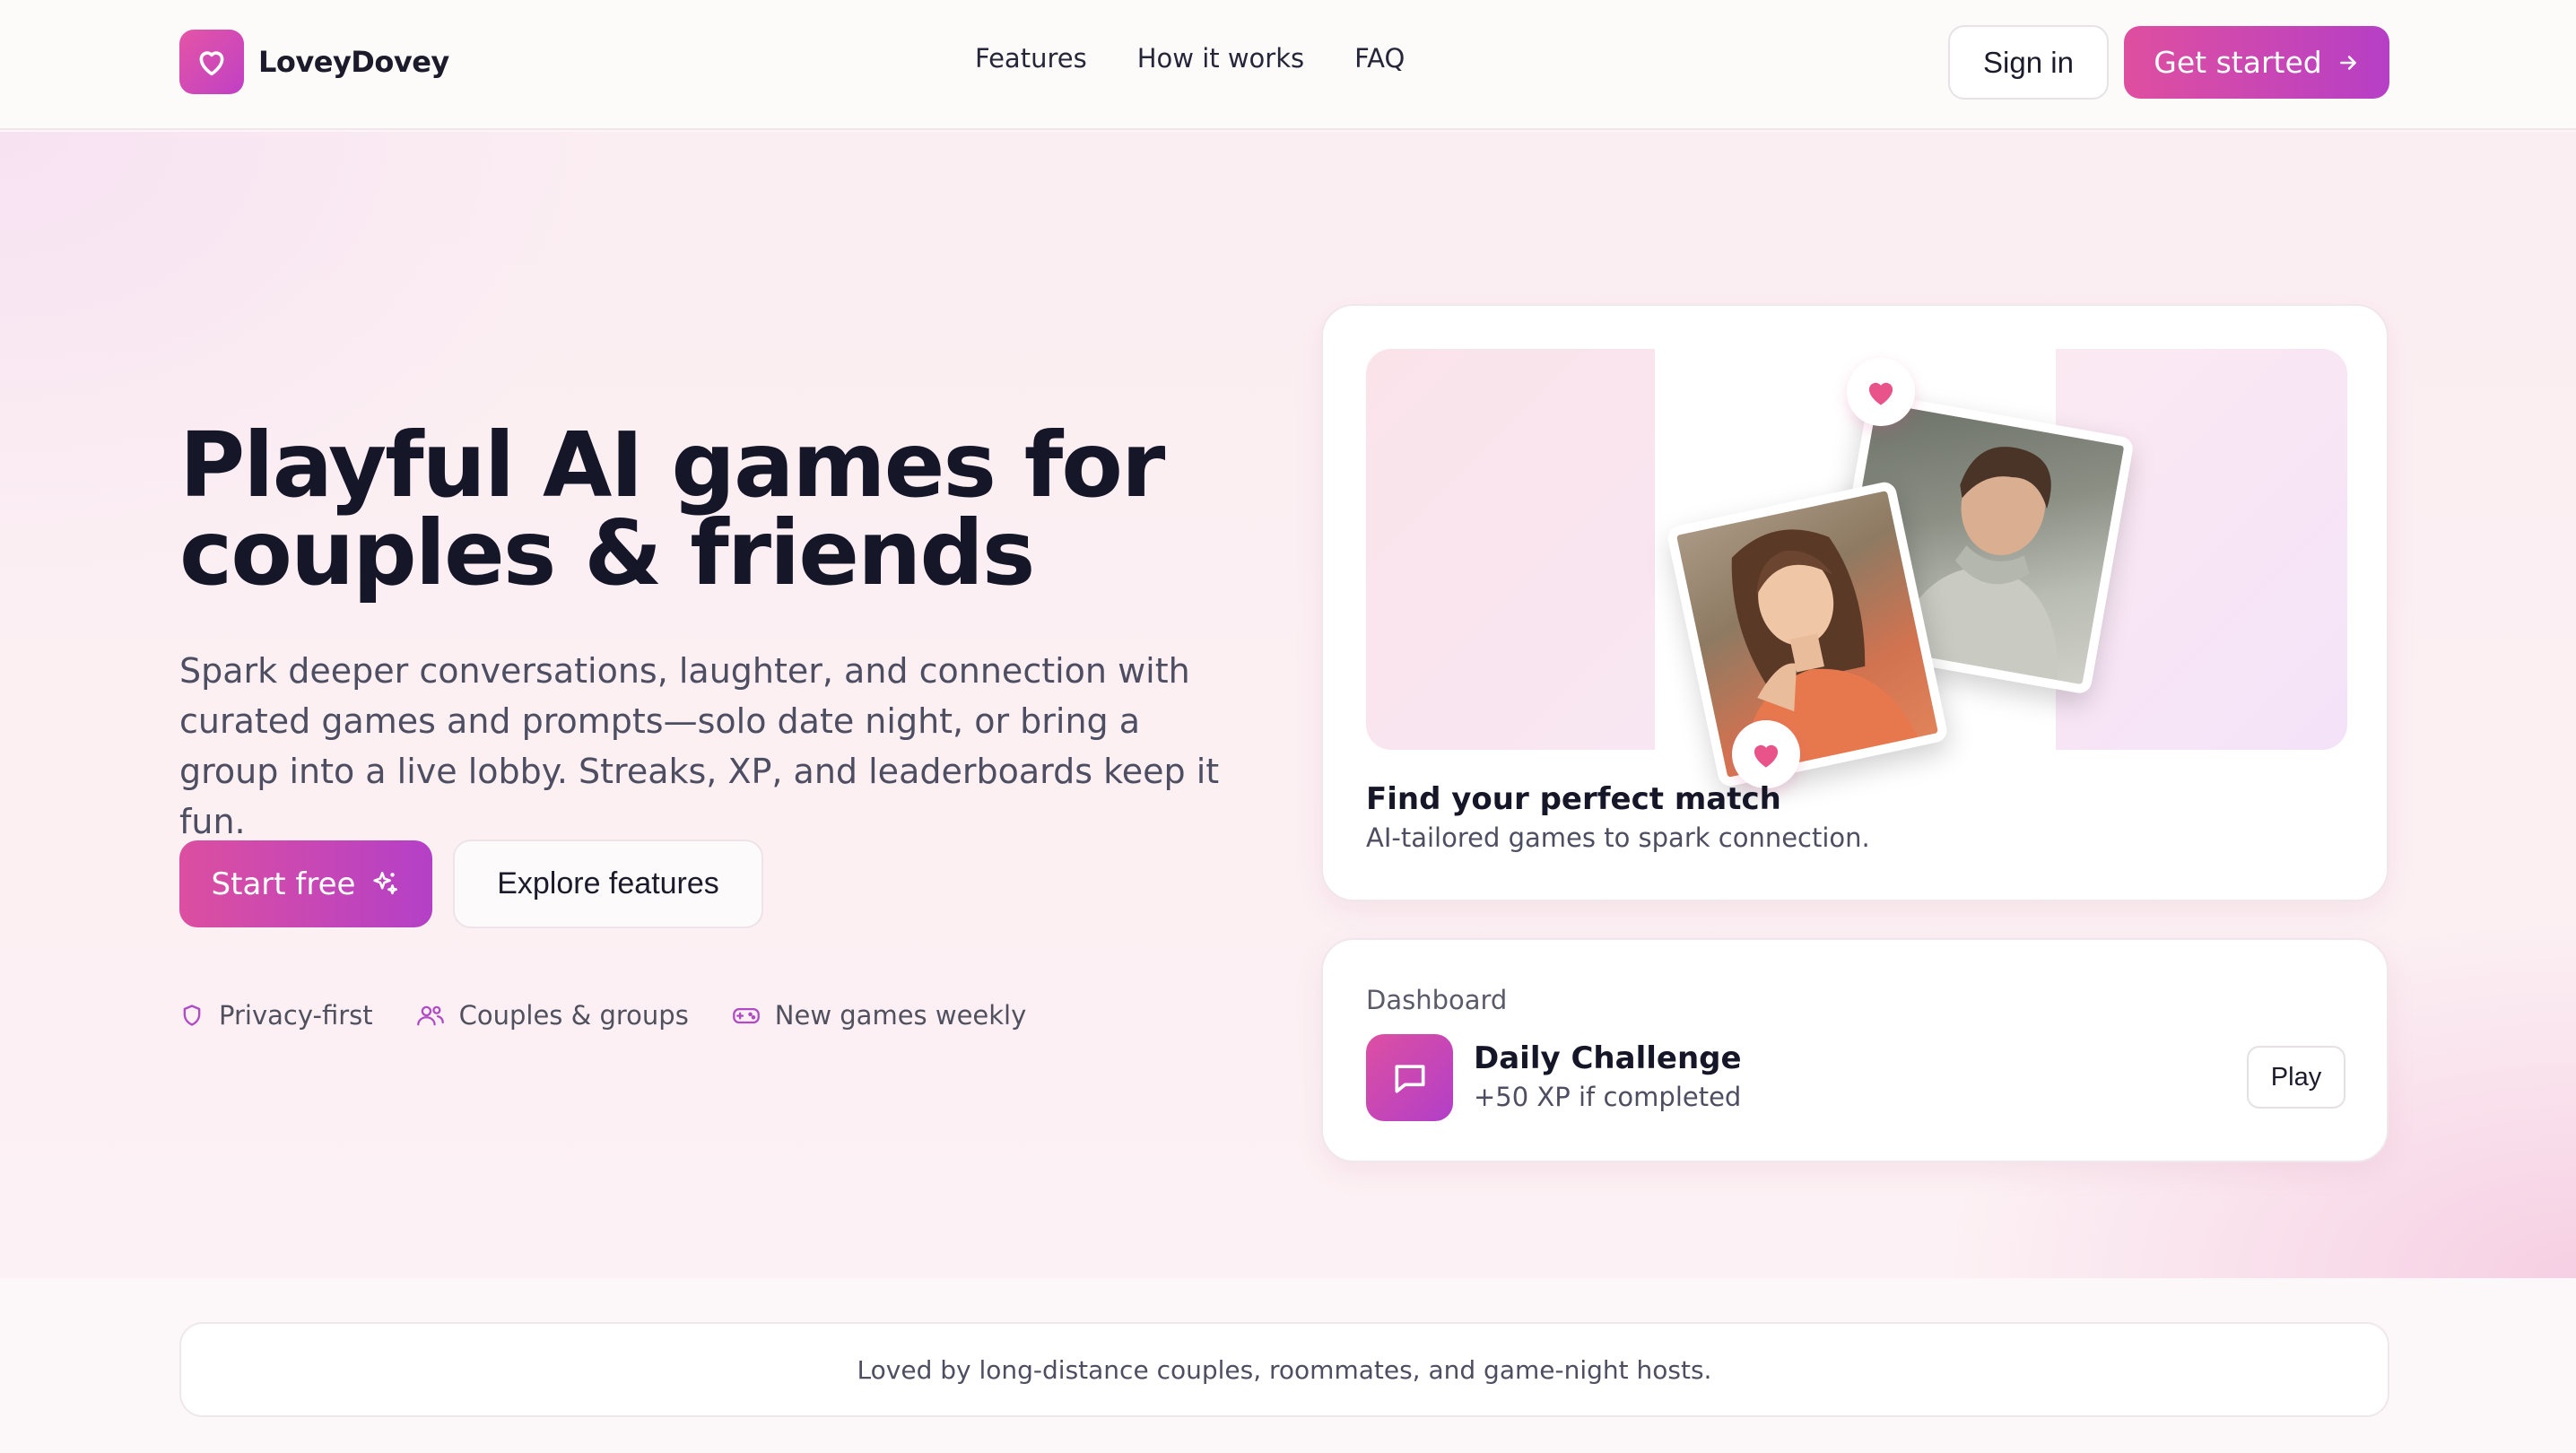 This screenshot has height=1453, width=2576. I want to click on arrow-right-icon, so click(2347, 62).